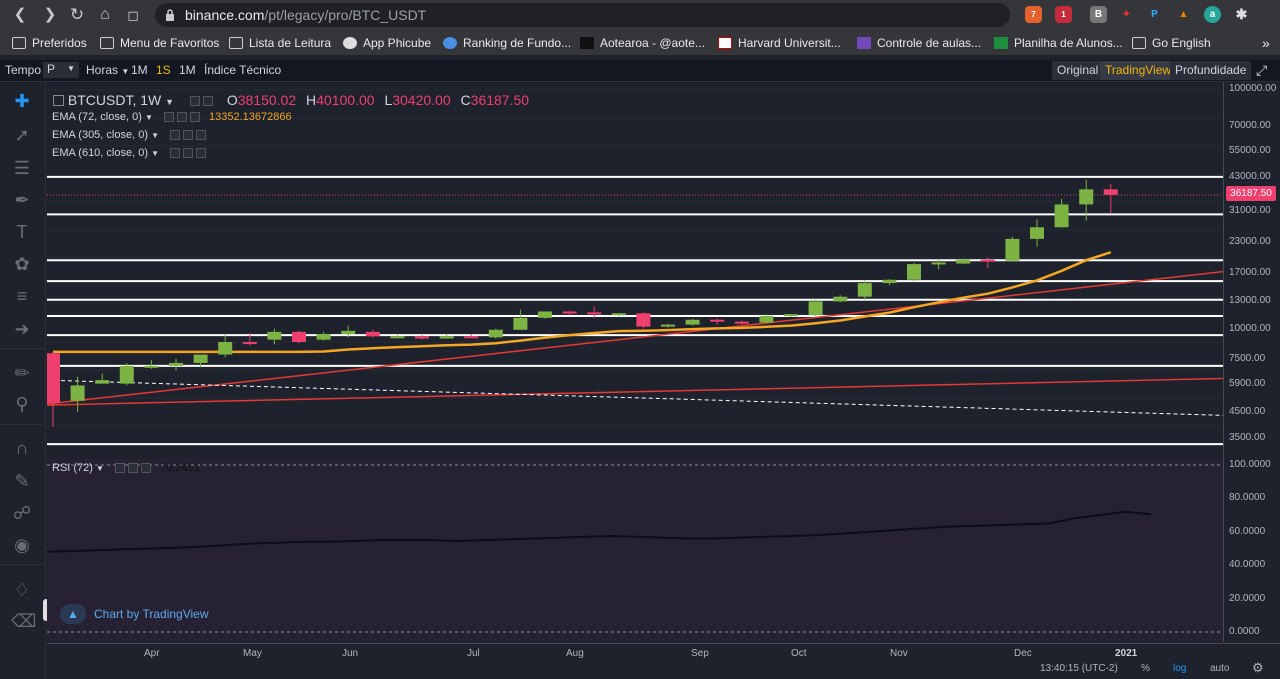 Image resolution: width=1280 pixels, height=679 pixels. Describe the element at coordinates (61, 70) in the screenshot. I see `interval-select: P ▼` at that location.